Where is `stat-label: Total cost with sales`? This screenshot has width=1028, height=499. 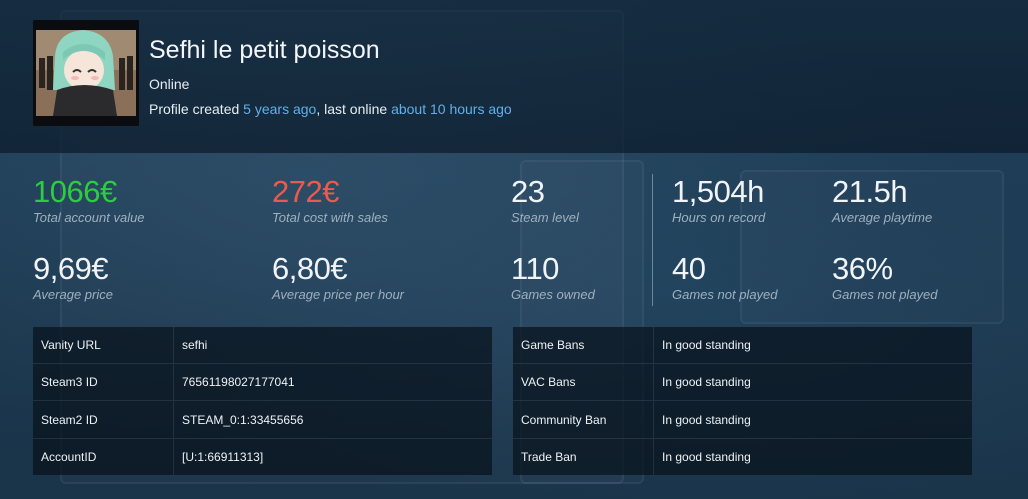 stat-label: Total cost with sales is located at coordinates (330, 217).